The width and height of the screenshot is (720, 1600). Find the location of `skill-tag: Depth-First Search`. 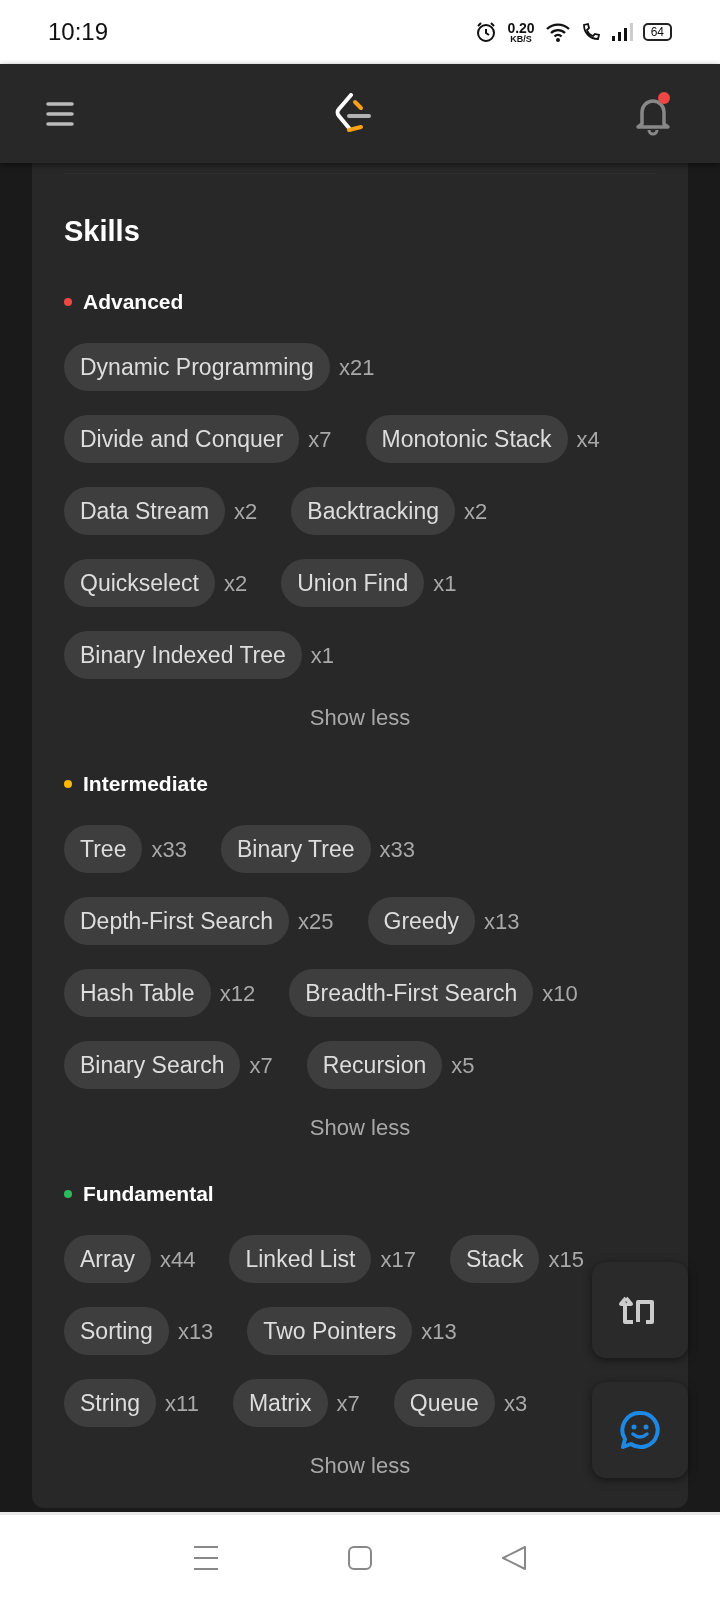

skill-tag: Depth-First Search is located at coordinates (176, 921).